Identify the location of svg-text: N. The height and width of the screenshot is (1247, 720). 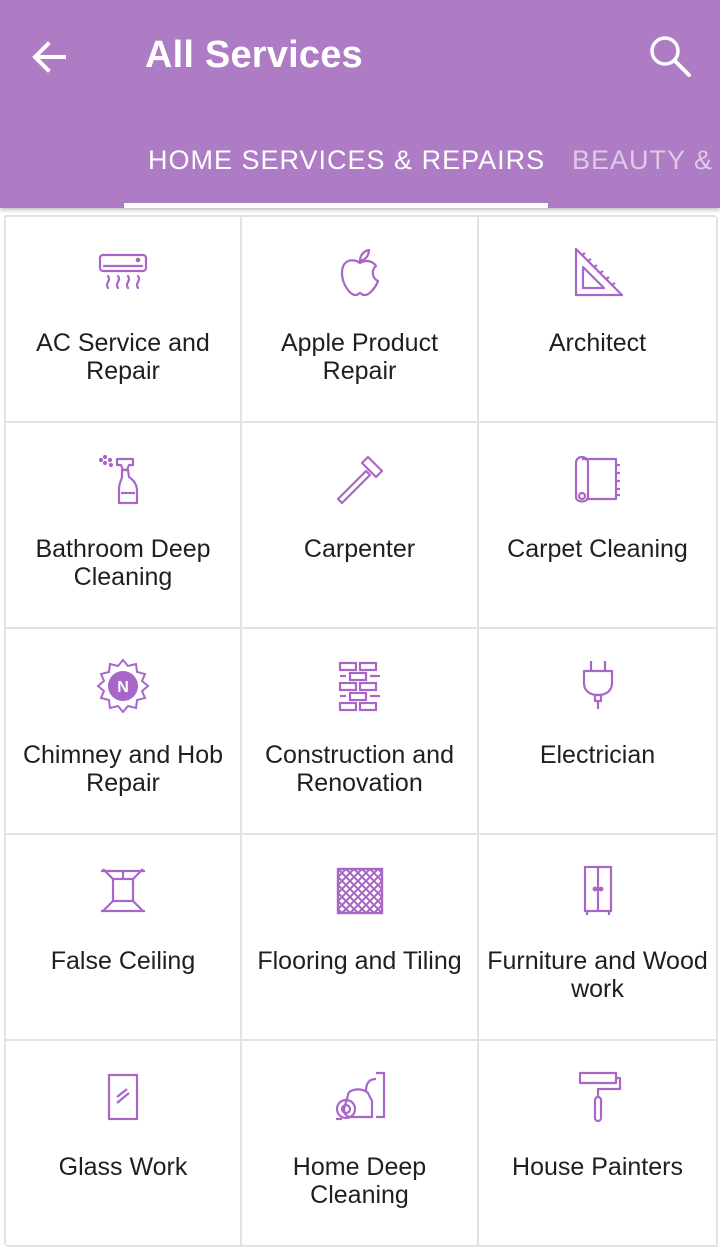
(123, 687).